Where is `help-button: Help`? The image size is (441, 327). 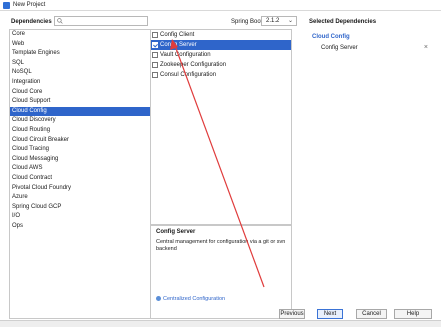
help-button: Help is located at coordinates (413, 314).